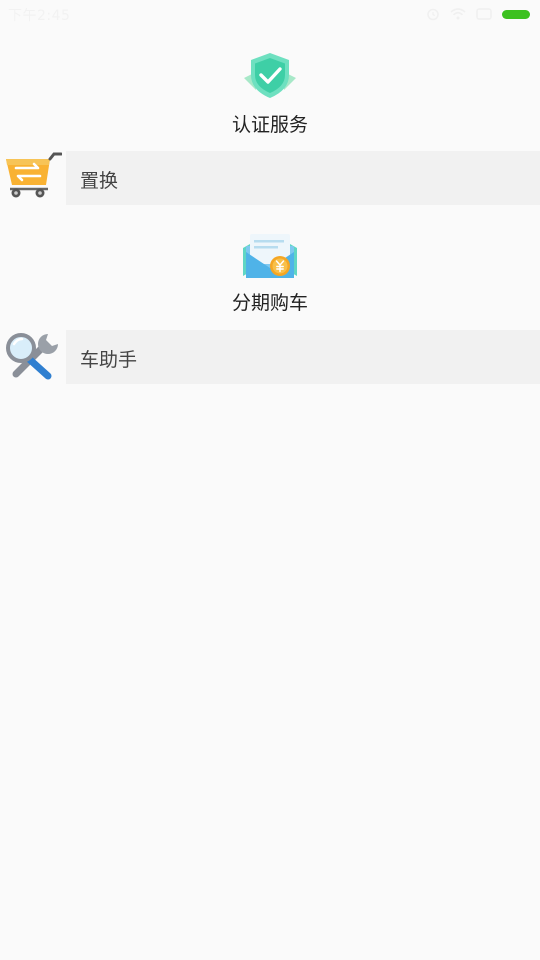 The width and height of the screenshot is (540, 960). Describe the element at coordinates (270, 75) in the screenshot. I see `shield-check-icon` at that location.